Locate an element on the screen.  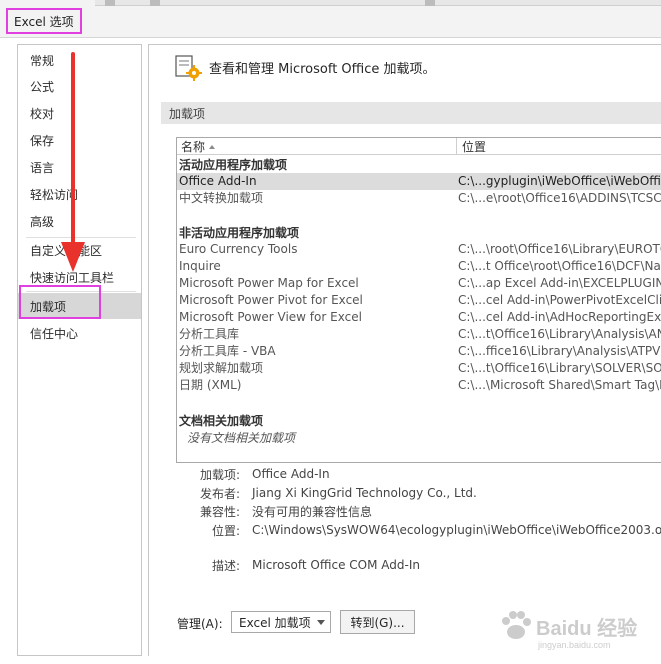
row-name: 中文转换加载项 is located at coordinates (221, 198).